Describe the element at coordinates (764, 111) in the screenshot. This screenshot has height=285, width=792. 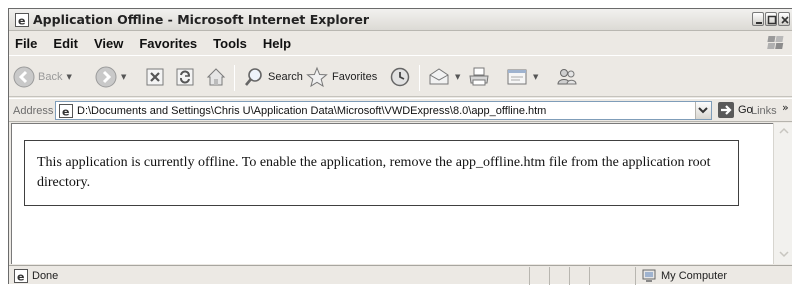
I see `links-label: Links` at that location.